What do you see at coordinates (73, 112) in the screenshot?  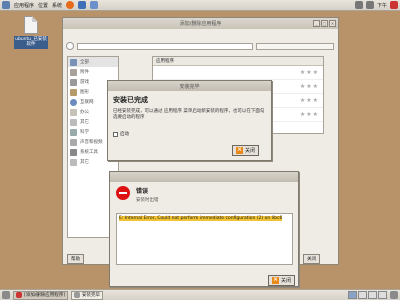 I see `office-icon` at bounding box center [73, 112].